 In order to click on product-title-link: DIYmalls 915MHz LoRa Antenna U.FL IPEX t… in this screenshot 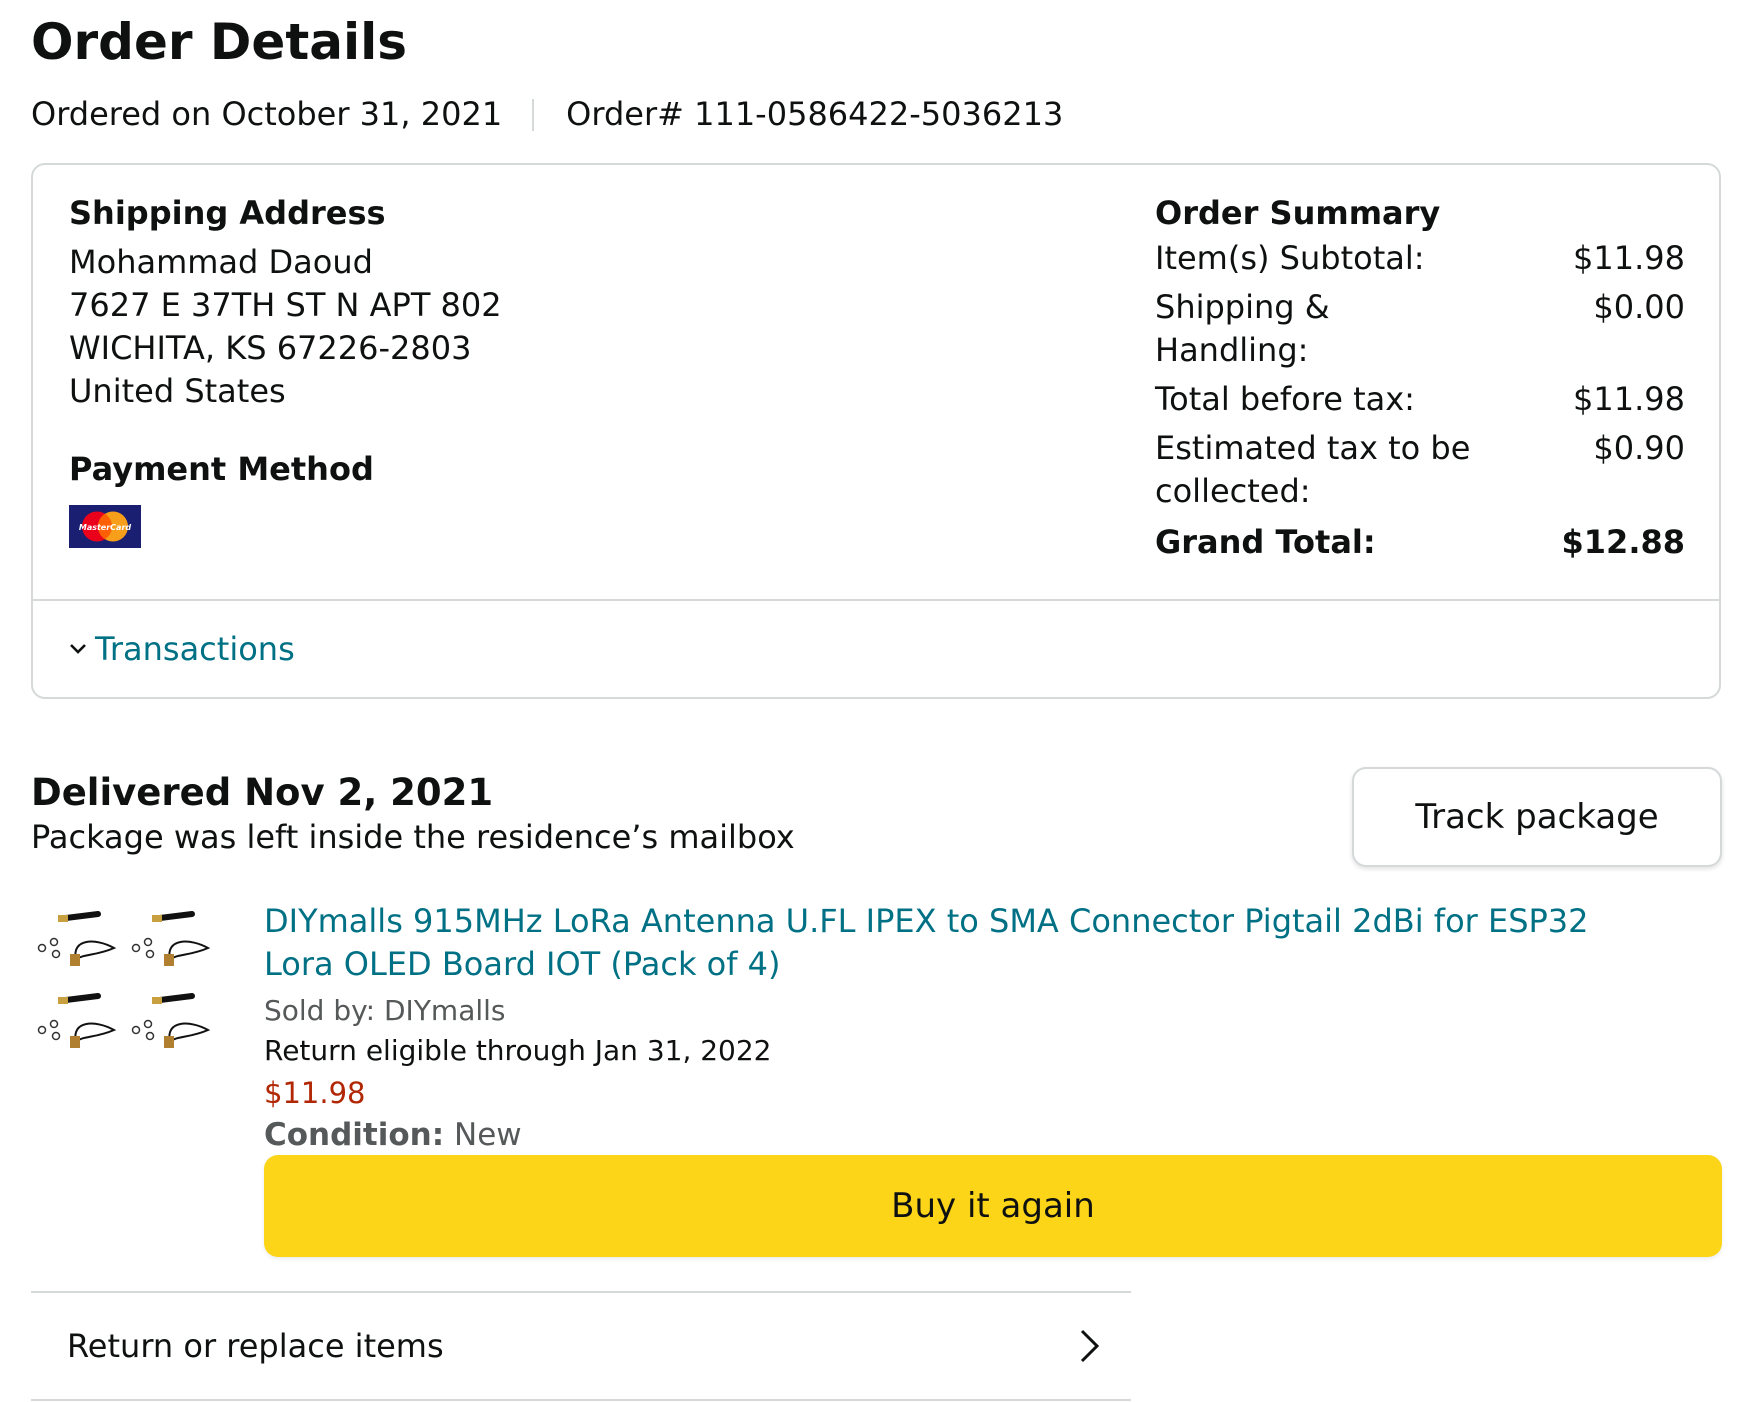, I will do `click(964, 943)`.